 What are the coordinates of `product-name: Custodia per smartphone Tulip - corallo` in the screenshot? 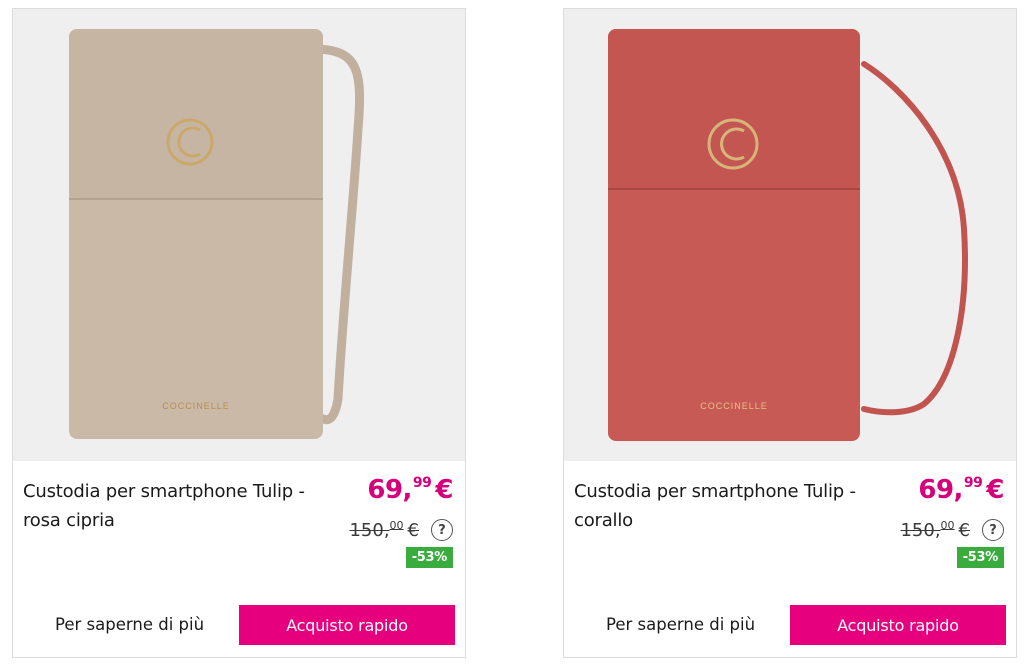 It's located at (734, 506).